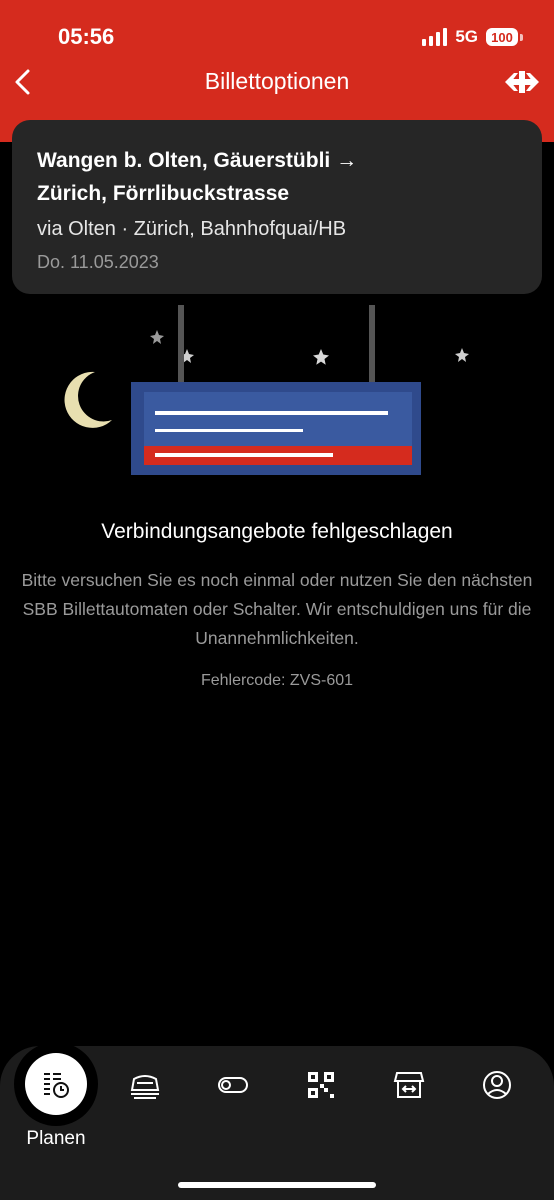 This screenshot has width=554, height=1200. I want to click on timetable-clock-icon, so click(56, 1085).